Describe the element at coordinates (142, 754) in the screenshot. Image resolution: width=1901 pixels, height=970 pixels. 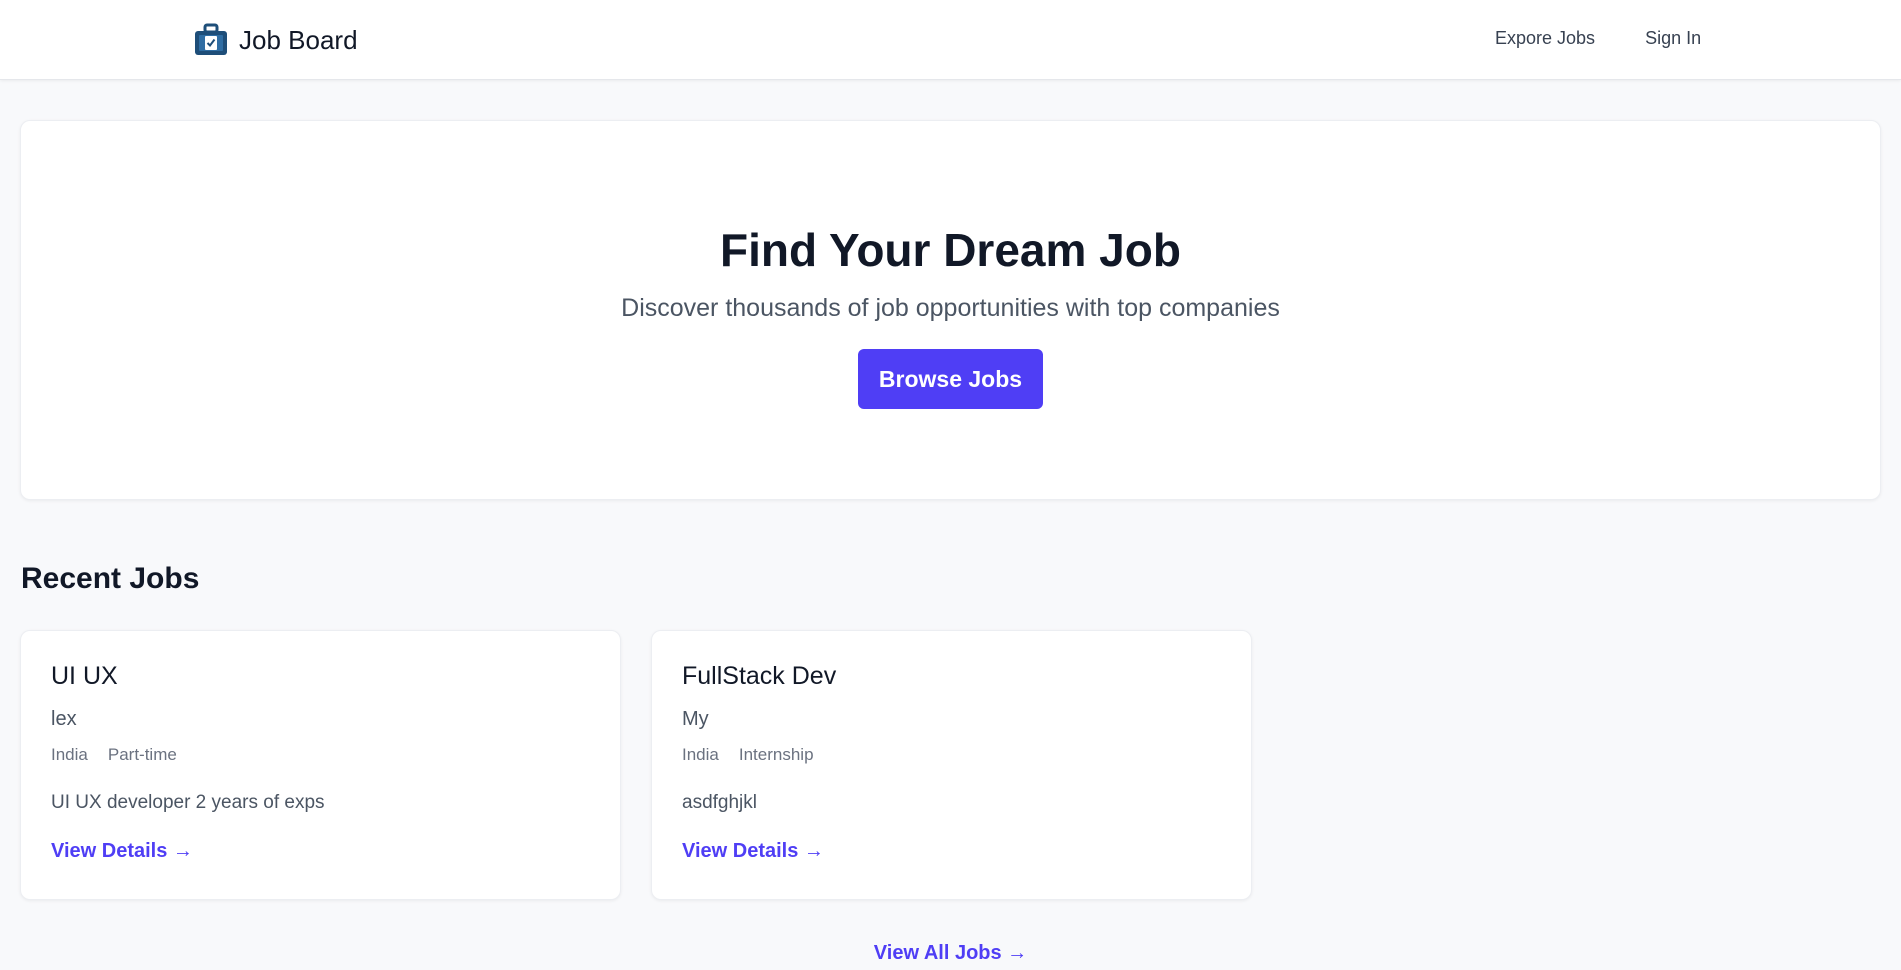
I see `job-type: Part-time` at that location.